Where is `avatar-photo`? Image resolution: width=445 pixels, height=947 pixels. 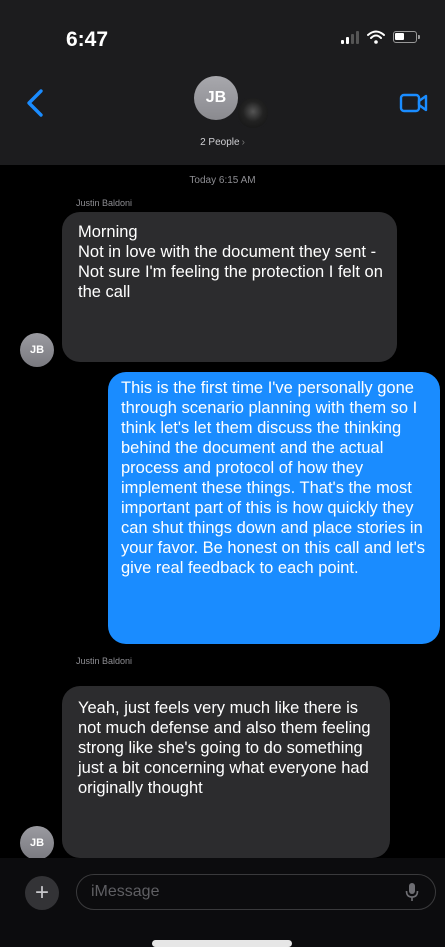
avatar-photo is located at coordinates (253, 113).